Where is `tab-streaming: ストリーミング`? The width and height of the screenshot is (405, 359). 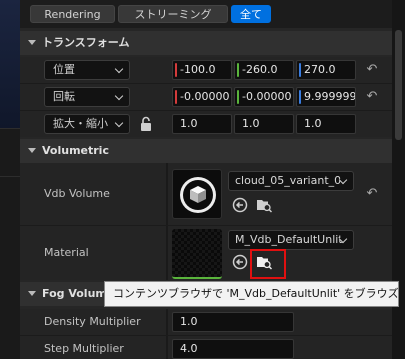 tab-streaming: ストリーミング is located at coordinates (173, 14).